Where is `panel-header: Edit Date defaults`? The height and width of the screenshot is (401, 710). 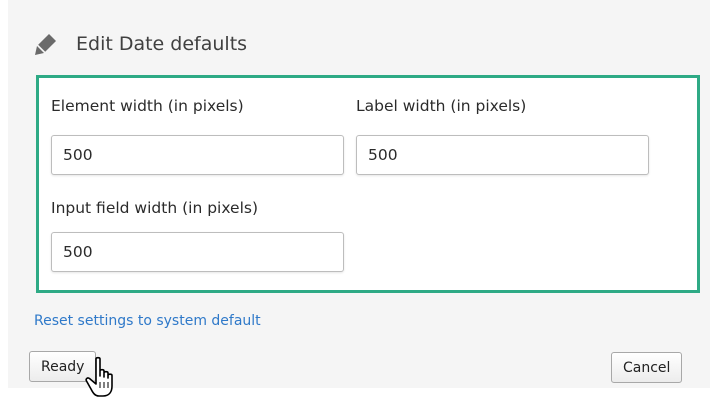 panel-header: Edit Date defaults is located at coordinates (140, 44).